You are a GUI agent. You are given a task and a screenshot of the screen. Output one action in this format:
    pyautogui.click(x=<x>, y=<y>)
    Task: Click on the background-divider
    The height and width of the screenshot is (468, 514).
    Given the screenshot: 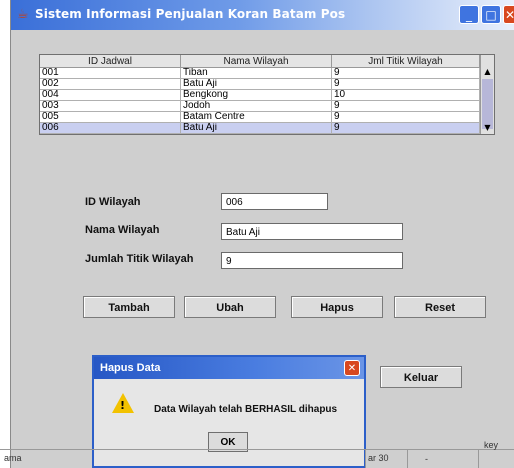 What is the action you would take?
    pyautogui.click(x=257, y=449)
    